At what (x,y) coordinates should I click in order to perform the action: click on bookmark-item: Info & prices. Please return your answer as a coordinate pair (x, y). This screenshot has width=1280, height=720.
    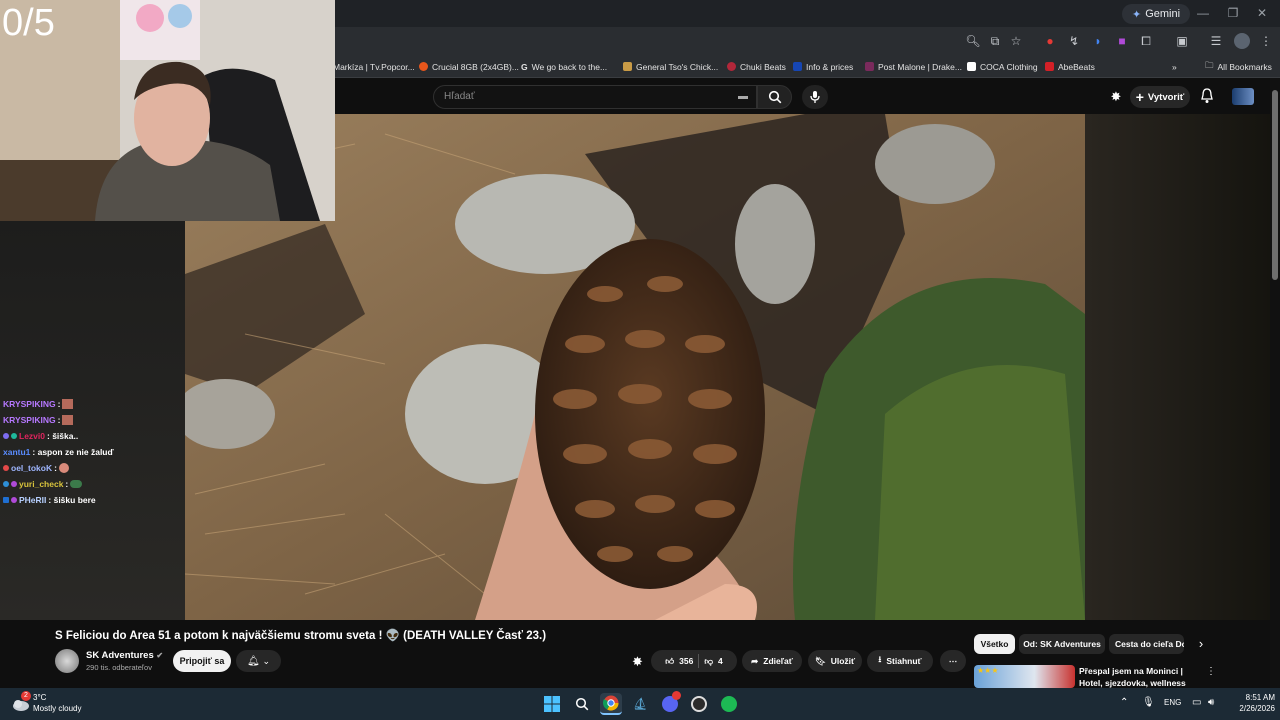
    Looking at the image, I should click on (823, 66).